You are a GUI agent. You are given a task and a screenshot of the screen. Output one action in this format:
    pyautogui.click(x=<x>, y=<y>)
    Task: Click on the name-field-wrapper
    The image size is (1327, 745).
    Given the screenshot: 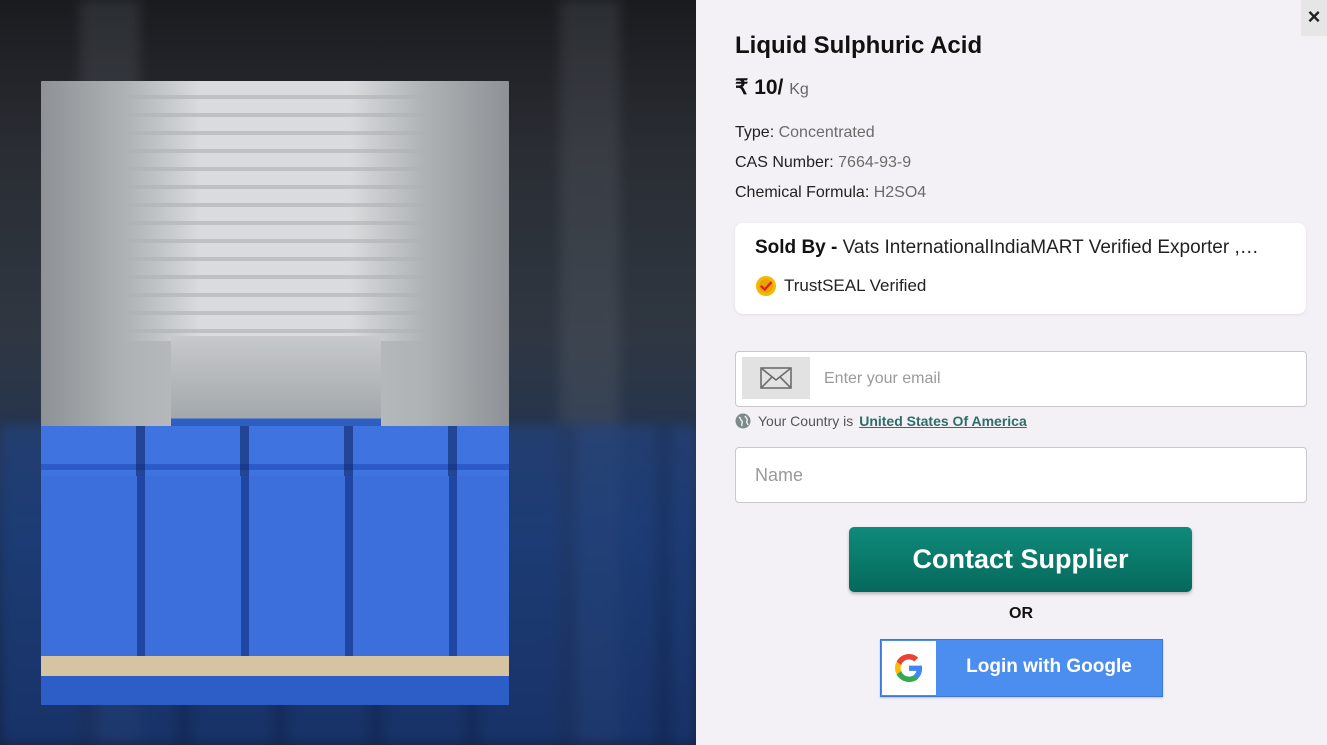 What is the action you would take?
    pyautogui.click(x=1021, y=475)
    